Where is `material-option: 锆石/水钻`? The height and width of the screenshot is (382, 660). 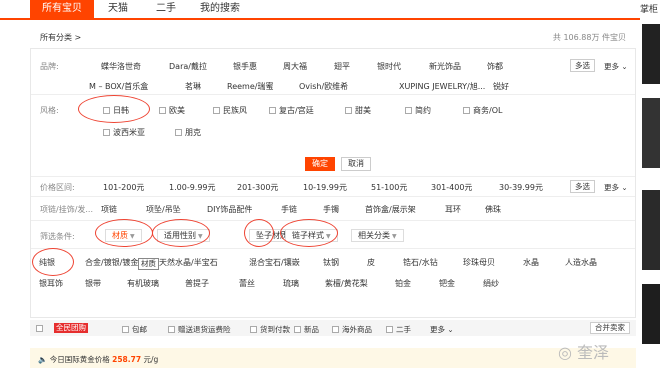
material-option: 锆石/水钻 is located at coordinates (420, 262).